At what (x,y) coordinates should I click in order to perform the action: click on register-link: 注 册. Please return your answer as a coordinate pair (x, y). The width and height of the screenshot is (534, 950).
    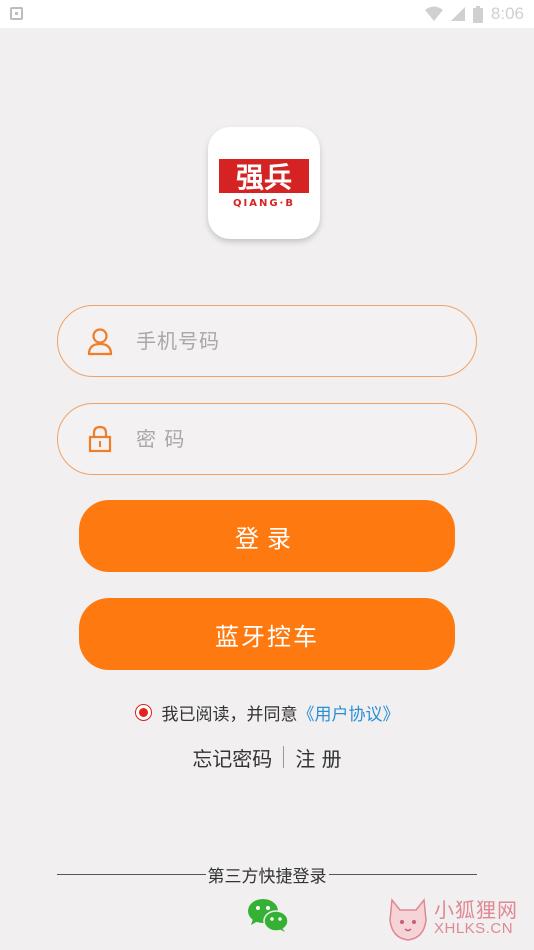
    Looking at the image, I should click on (318, 757).